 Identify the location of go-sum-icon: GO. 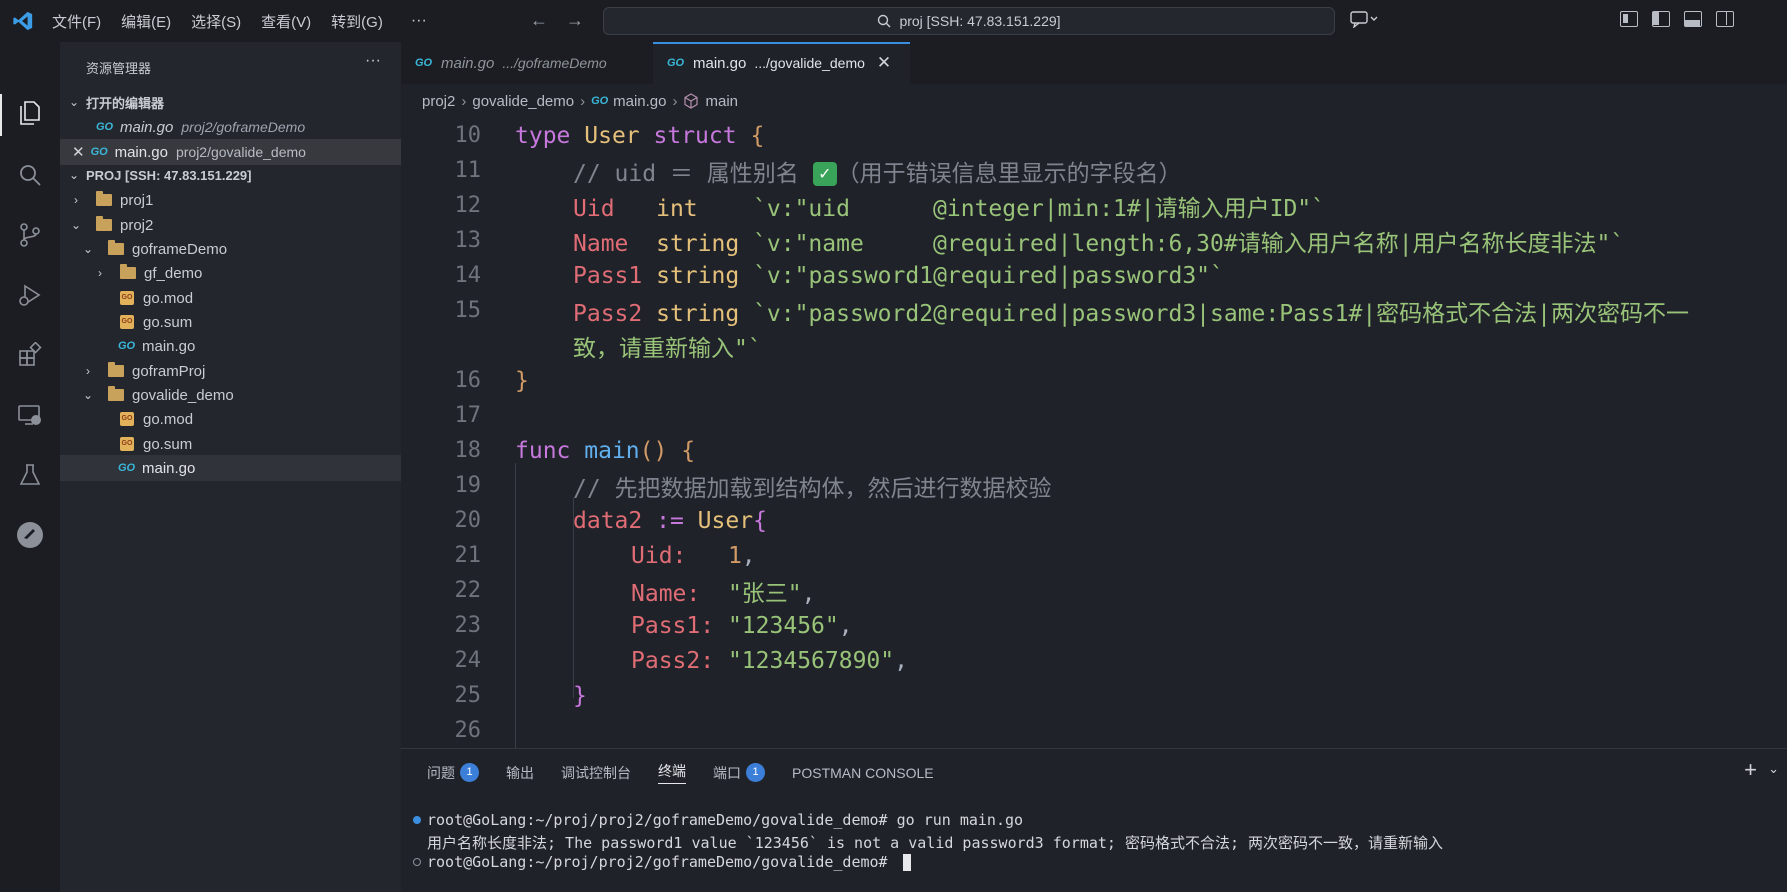
(127, 444).